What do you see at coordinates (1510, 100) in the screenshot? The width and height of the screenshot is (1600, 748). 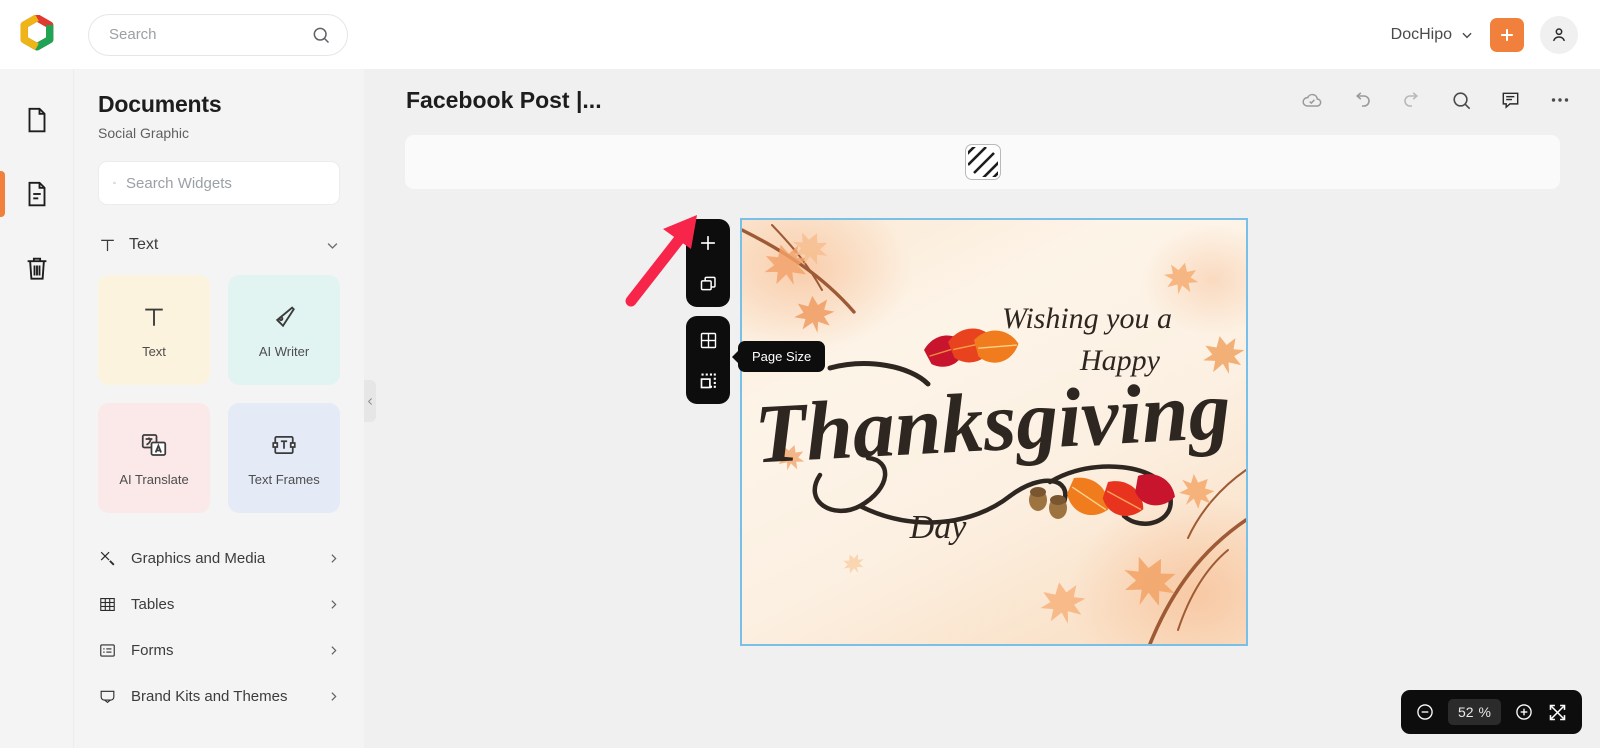 I see `comment-icon` at bounding box center [1510, 100].